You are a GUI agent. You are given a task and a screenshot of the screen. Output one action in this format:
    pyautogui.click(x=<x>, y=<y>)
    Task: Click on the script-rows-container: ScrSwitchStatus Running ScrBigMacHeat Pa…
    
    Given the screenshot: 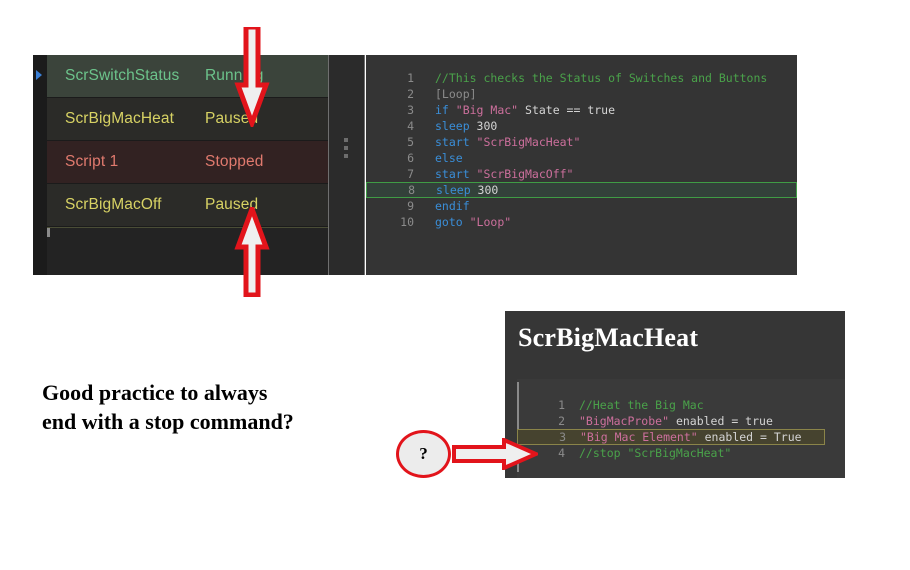 What is the action you would take?
    pyautogui.click(x=187, y=164)
    